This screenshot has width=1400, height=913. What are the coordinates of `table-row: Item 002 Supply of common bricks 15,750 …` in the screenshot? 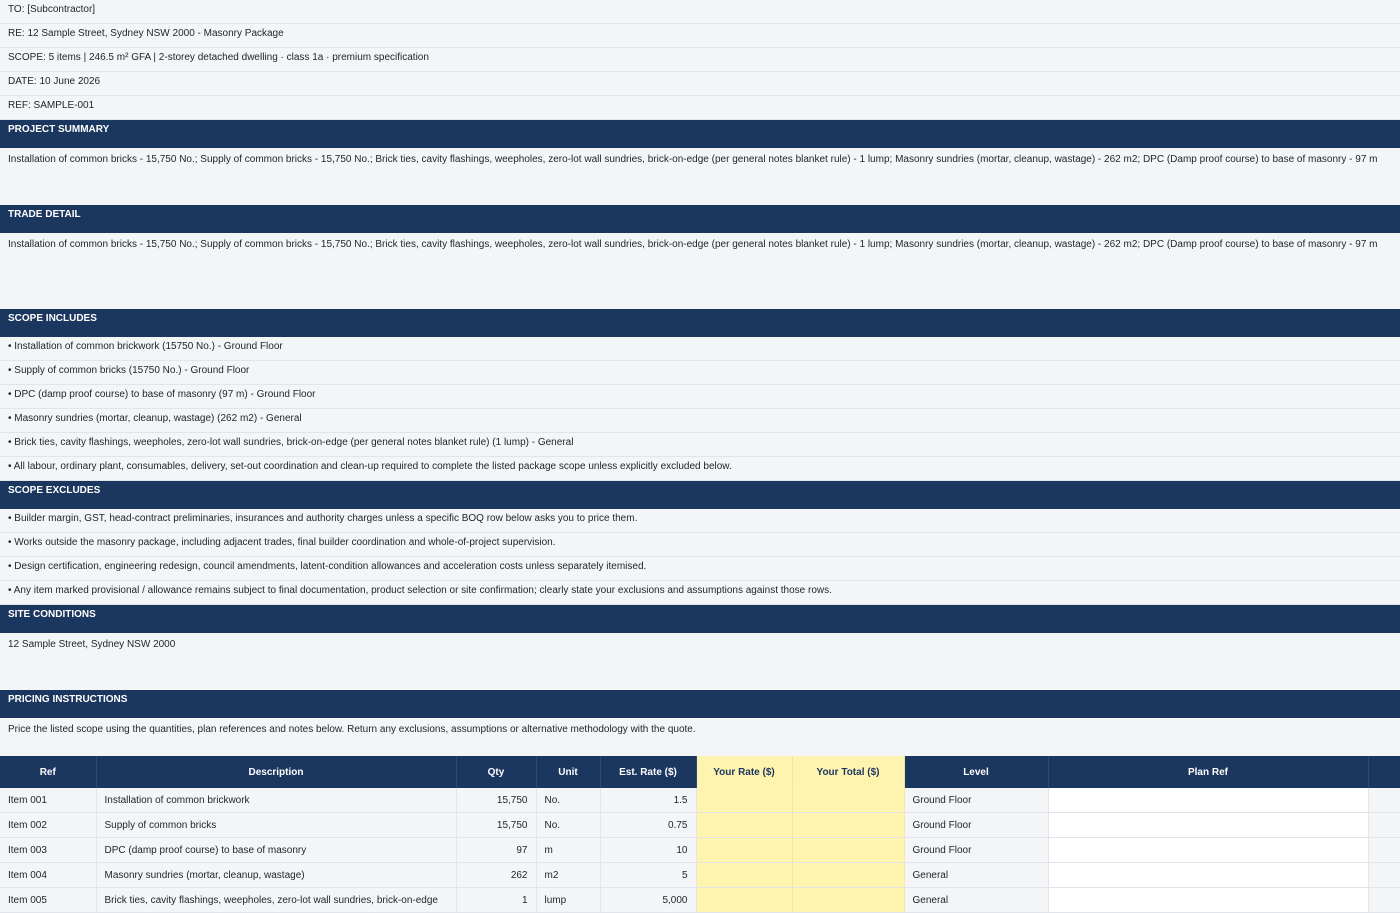 It's located at (700, 825).